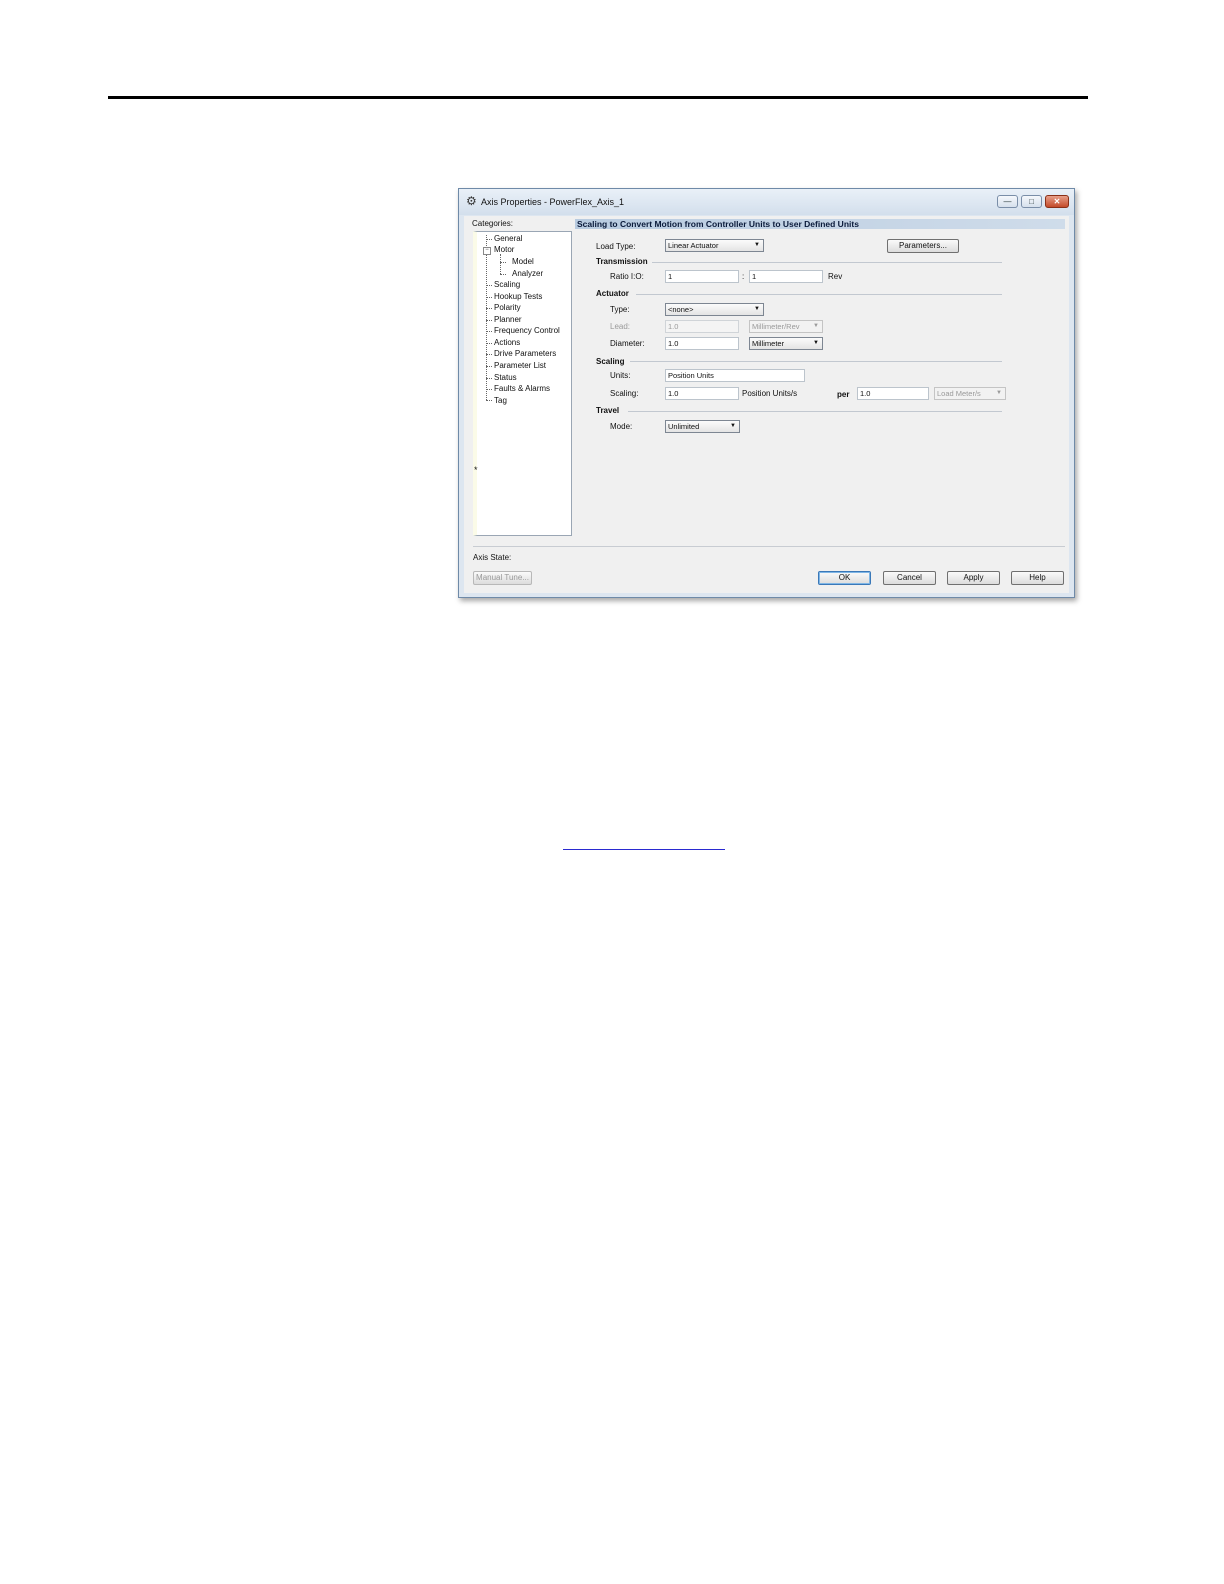 The height and width of the screenshot is (1584, 1224). Describe the element at coordinates (644, 849) in the screenshot. I see `hyperlink-underline` at that location.